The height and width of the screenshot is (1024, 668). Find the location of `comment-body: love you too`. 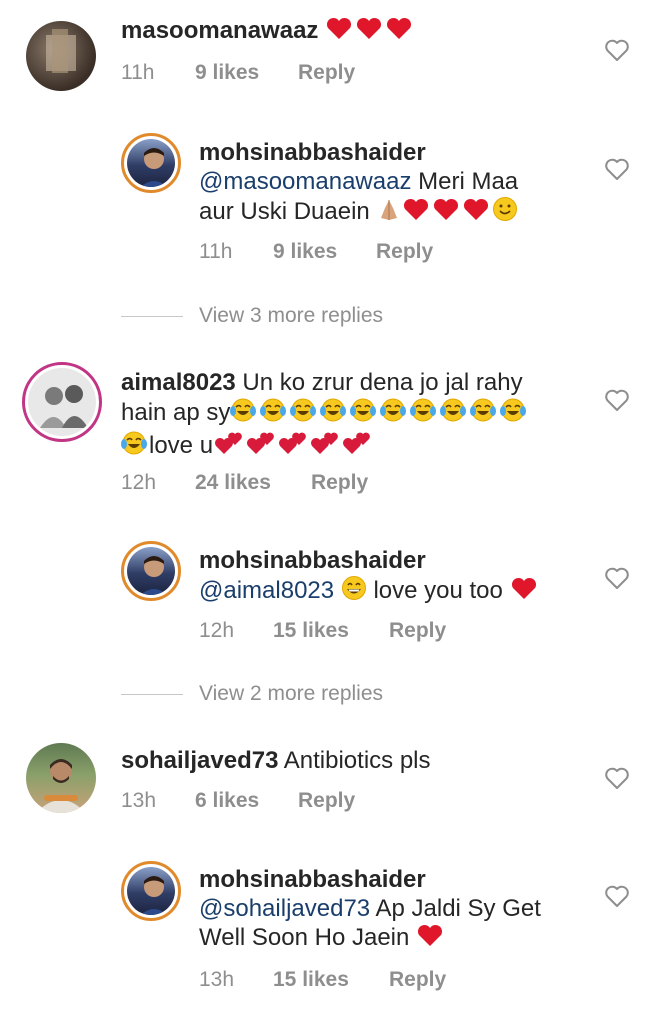

comment-body: love you too is located at coordinates (438, 590).